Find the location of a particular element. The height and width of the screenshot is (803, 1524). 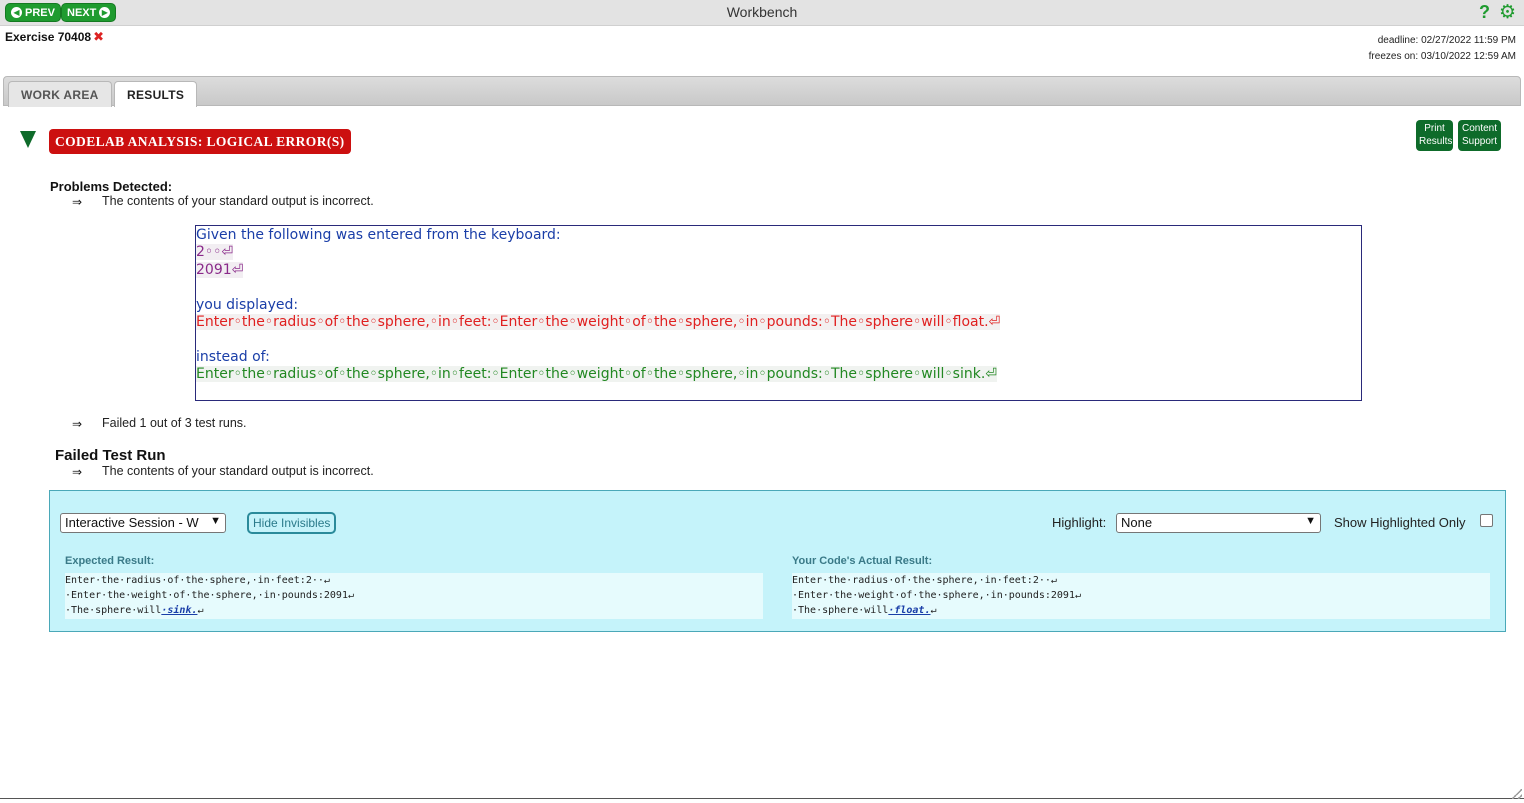

print-results-label-2: Results is located at coordinates (1436, 141).